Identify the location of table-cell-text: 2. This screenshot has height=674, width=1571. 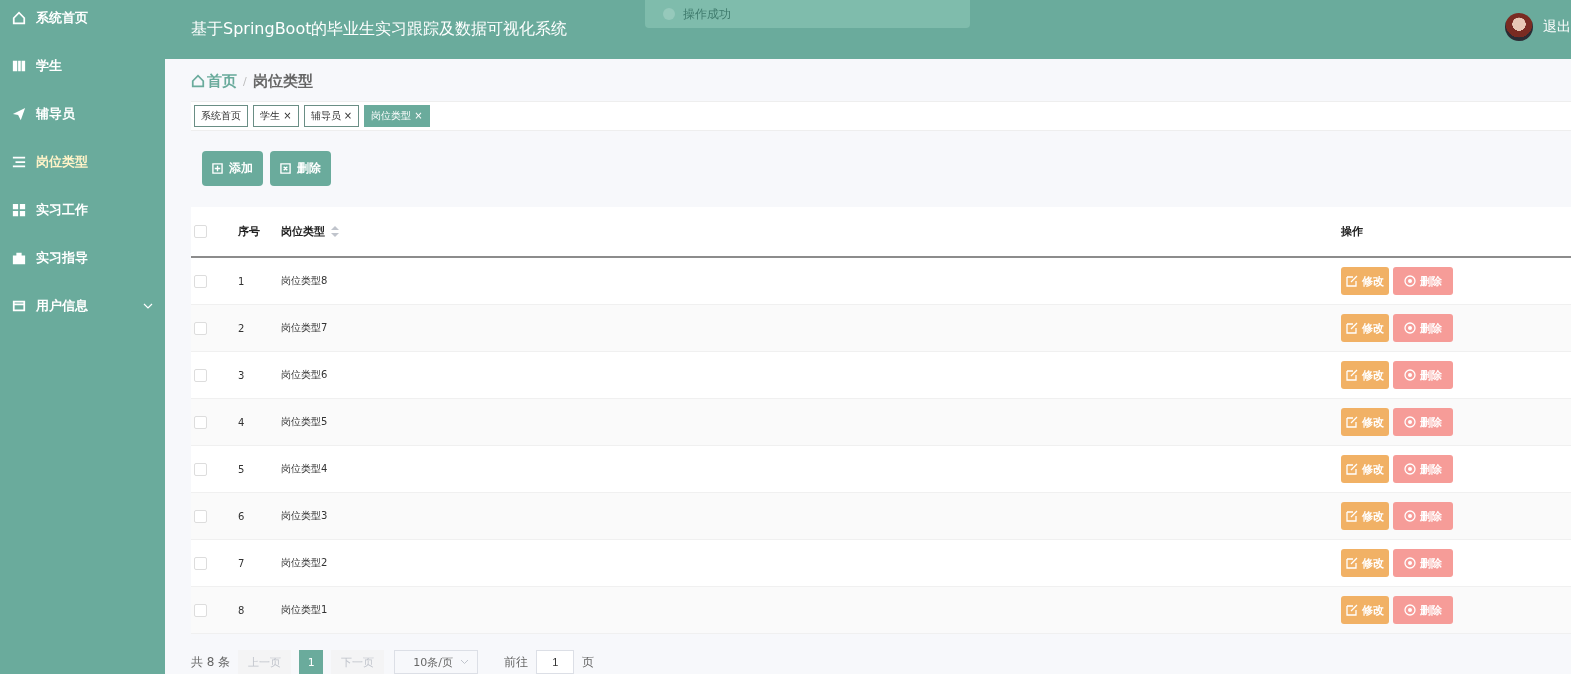
(242, 328).